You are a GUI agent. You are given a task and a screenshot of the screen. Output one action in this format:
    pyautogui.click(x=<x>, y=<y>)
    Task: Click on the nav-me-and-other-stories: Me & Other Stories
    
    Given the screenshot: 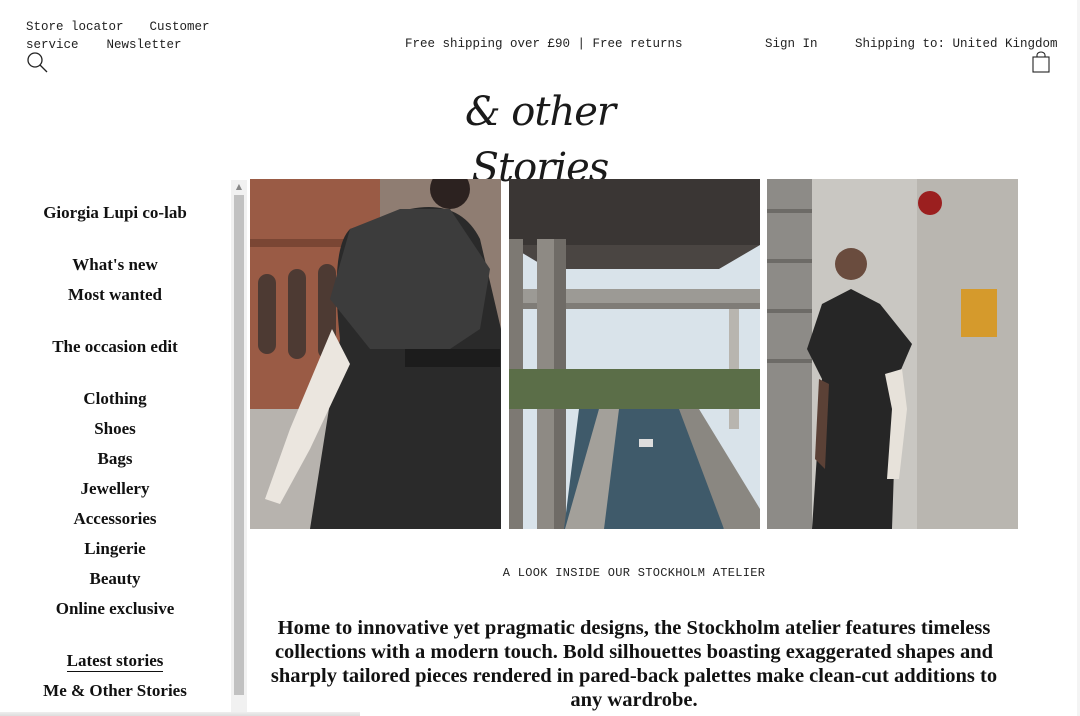 What is the action you would take?
    pyautogui.click(x=115, y=691)
    